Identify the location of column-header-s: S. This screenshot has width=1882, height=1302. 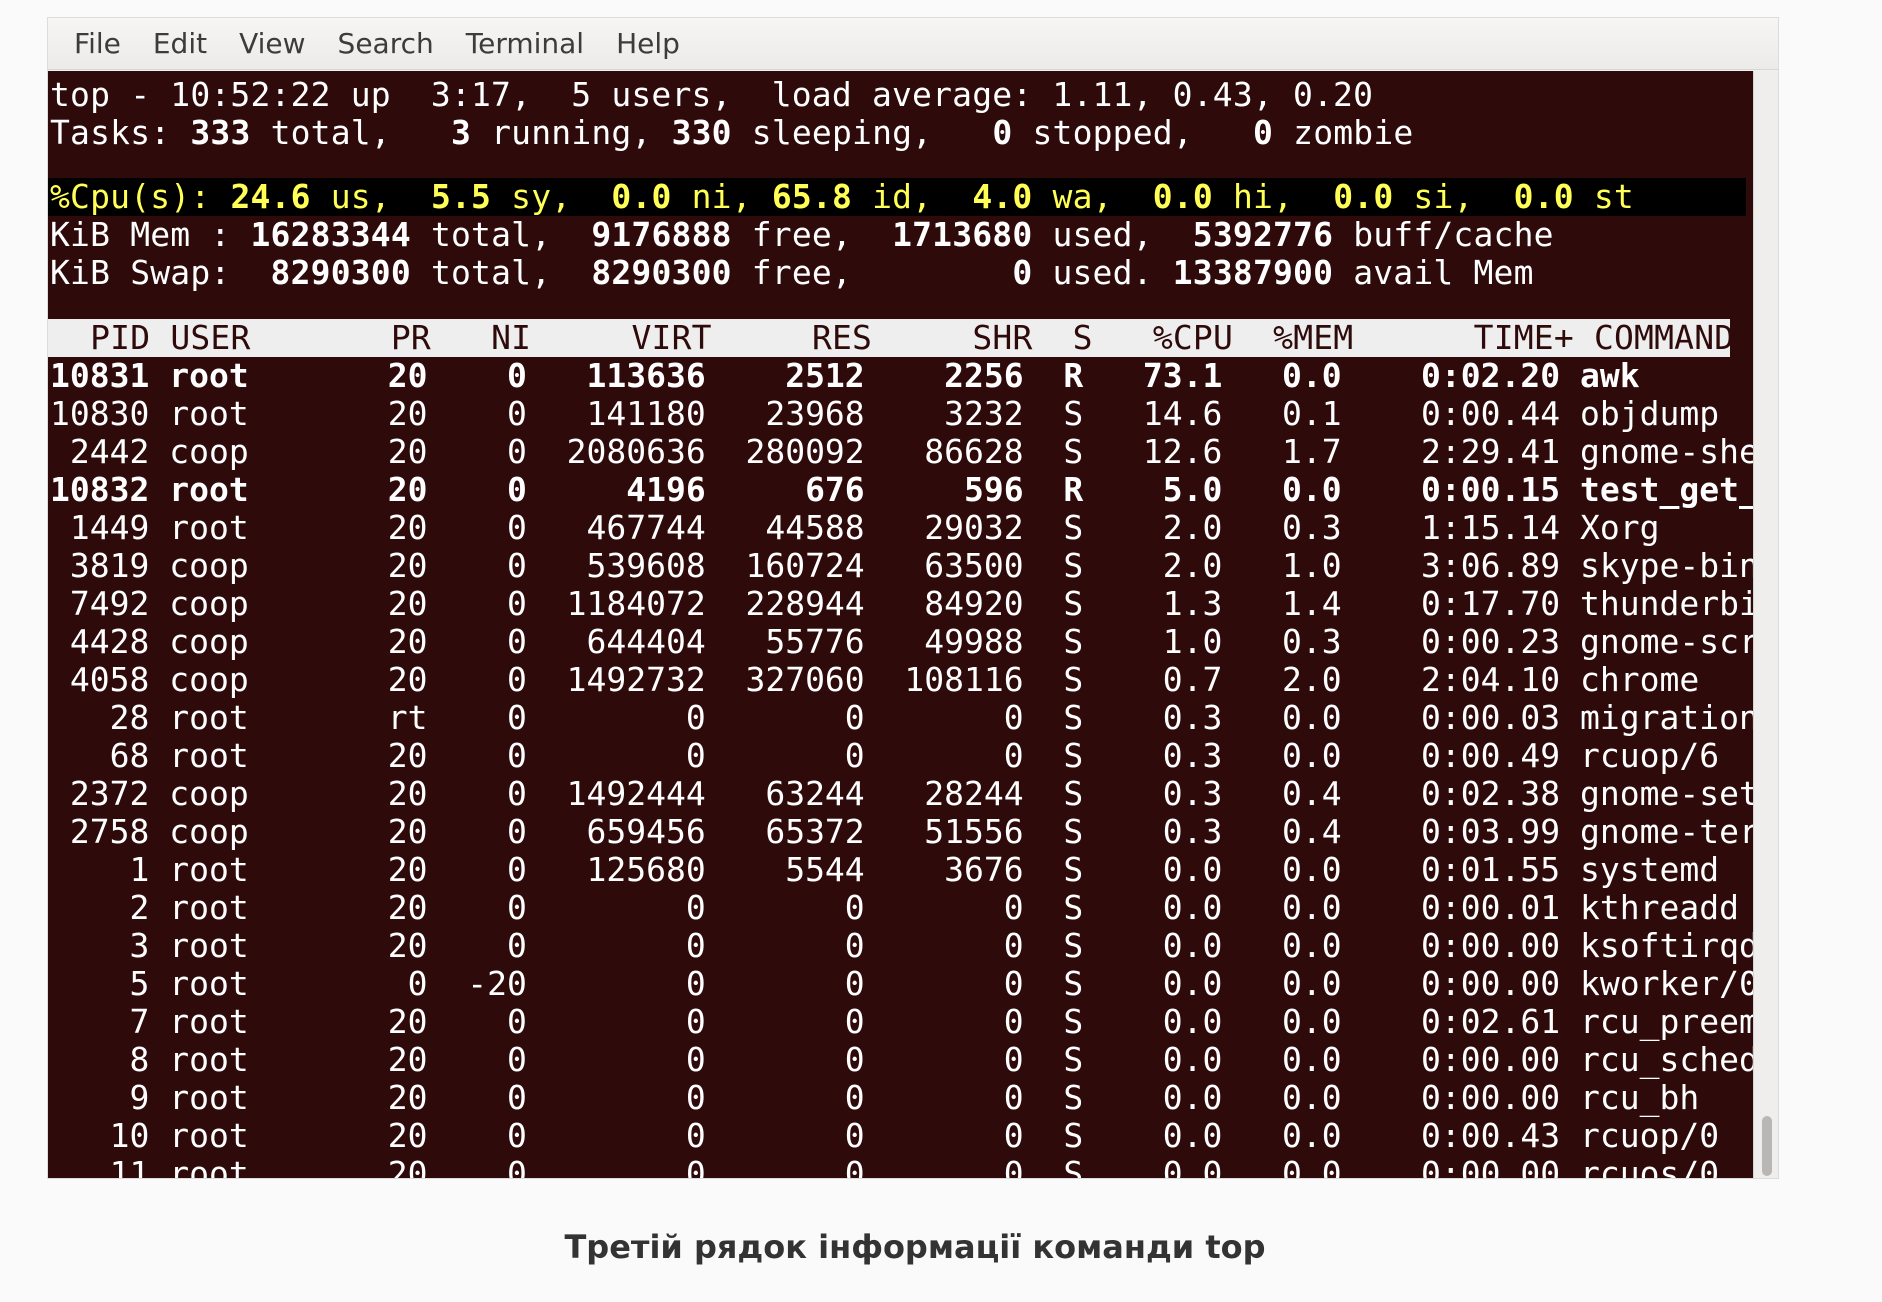
(1072, 337).